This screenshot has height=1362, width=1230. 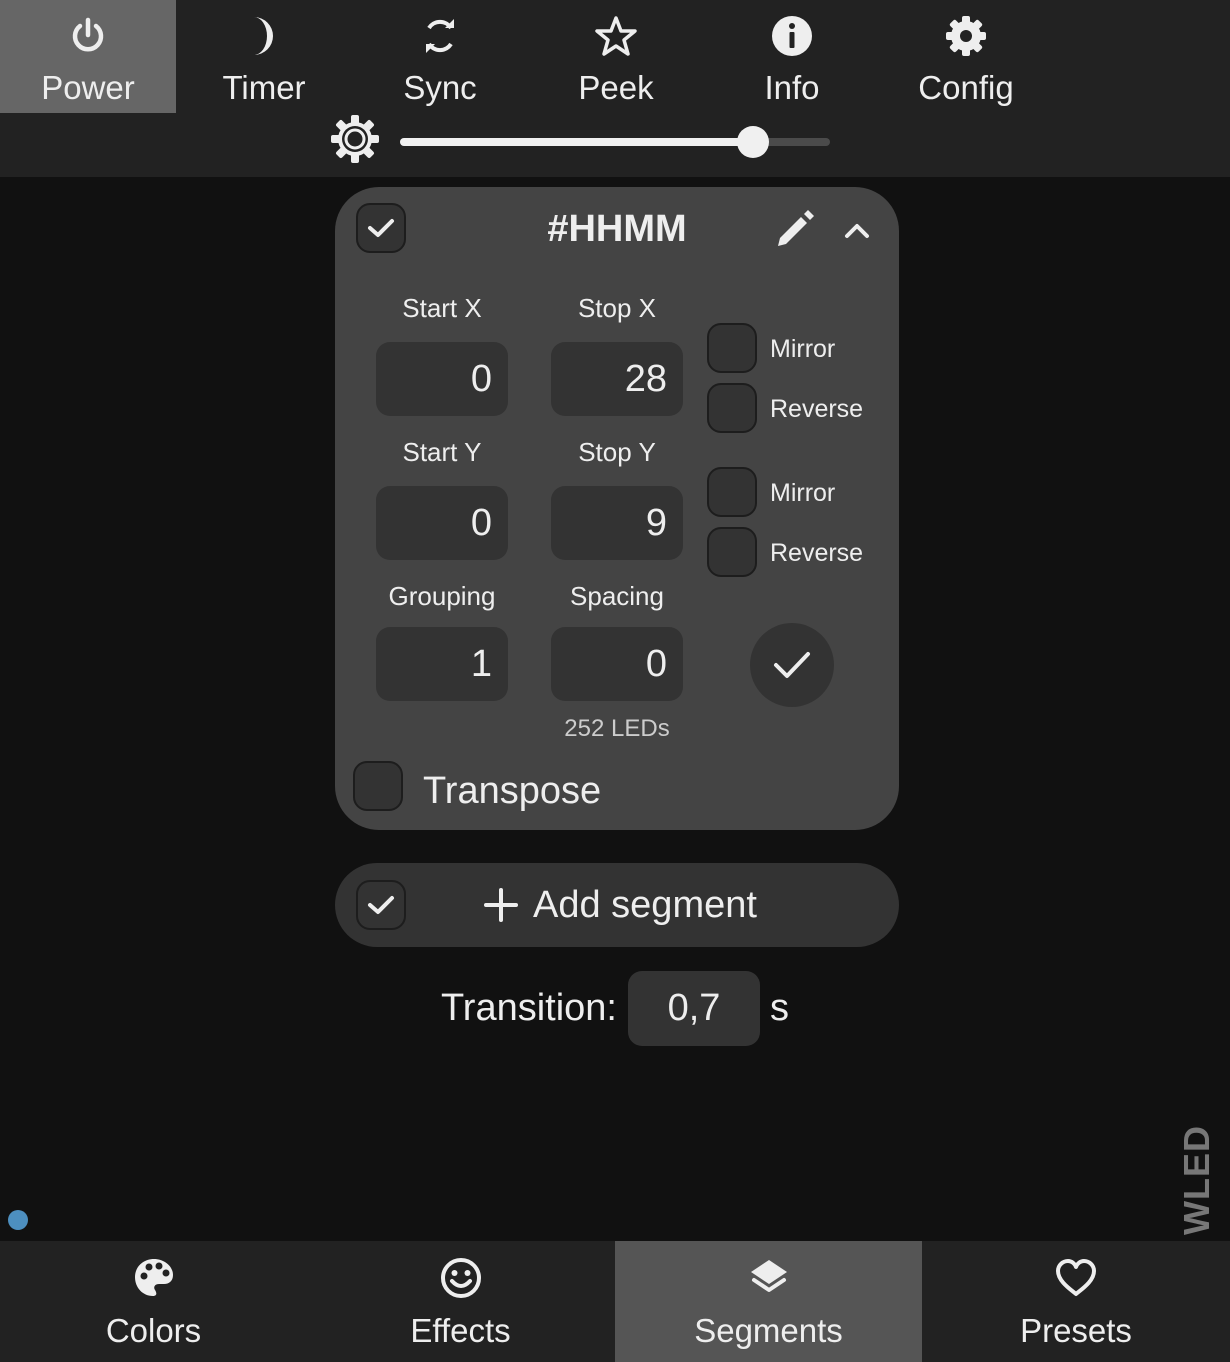 I want to click on transpose-label: Transpose, so click(x=512, y=791).